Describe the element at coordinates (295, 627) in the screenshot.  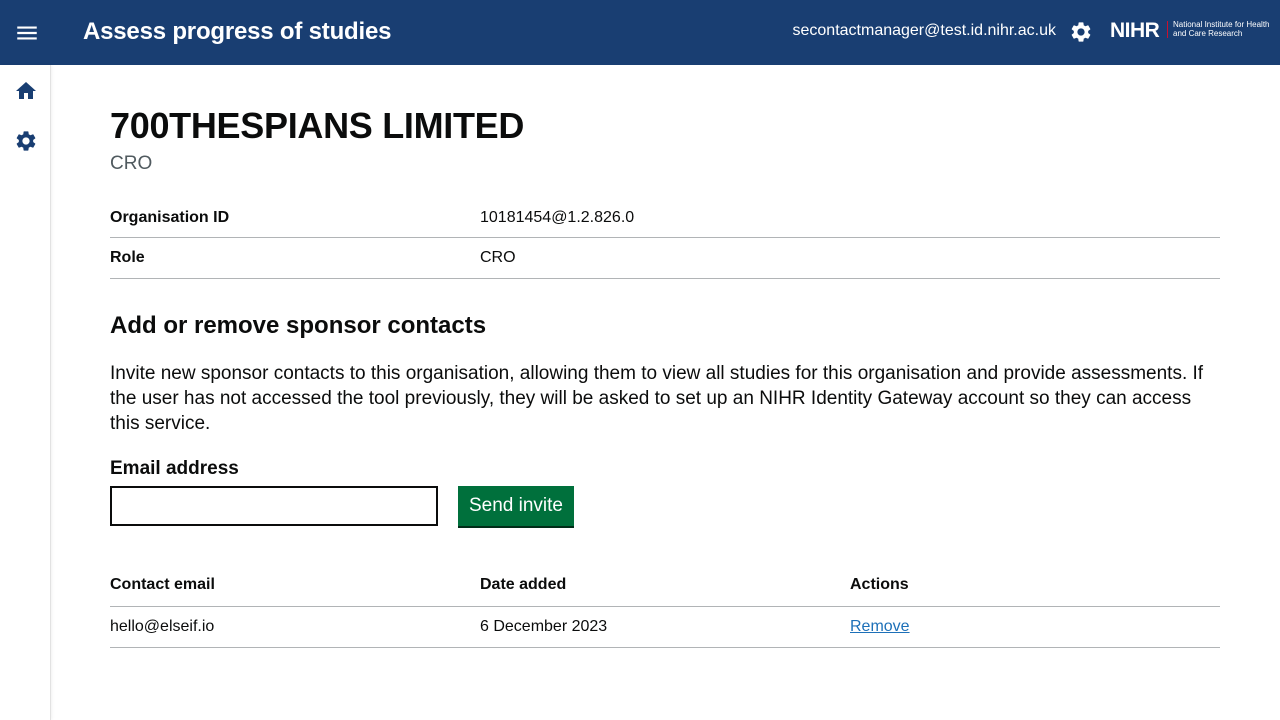
I see `contact-email: hello@elseif.io` at that location.